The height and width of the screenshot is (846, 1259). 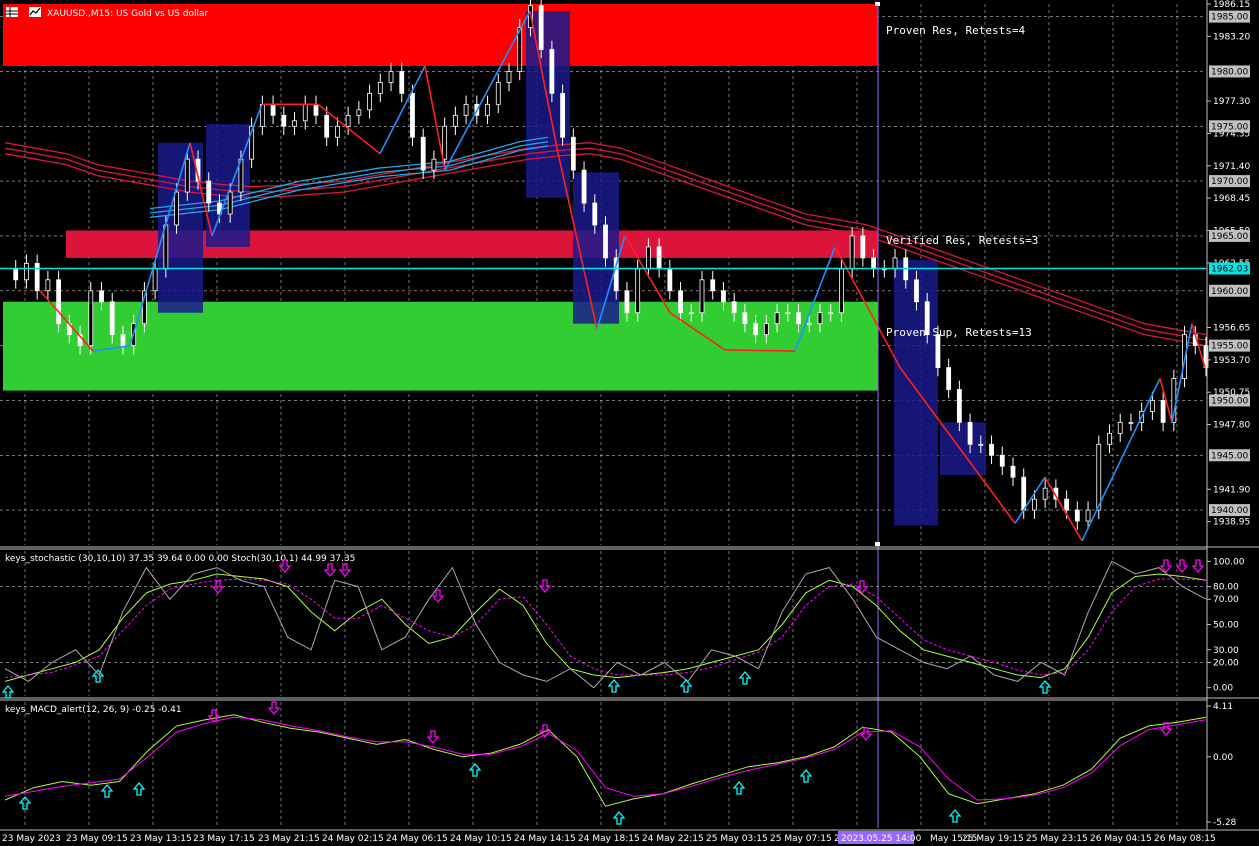 What do you see at coordinates (1223, 707) in the screenshot?
I see `macd-tick-label: 4.11` at bounding box center [1223, 707].